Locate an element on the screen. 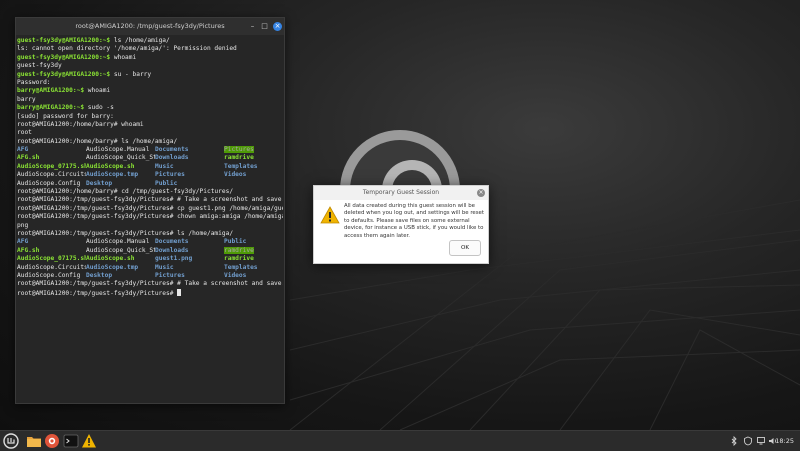  ls-entry: guest1.png is located at coordinates (174, 259).